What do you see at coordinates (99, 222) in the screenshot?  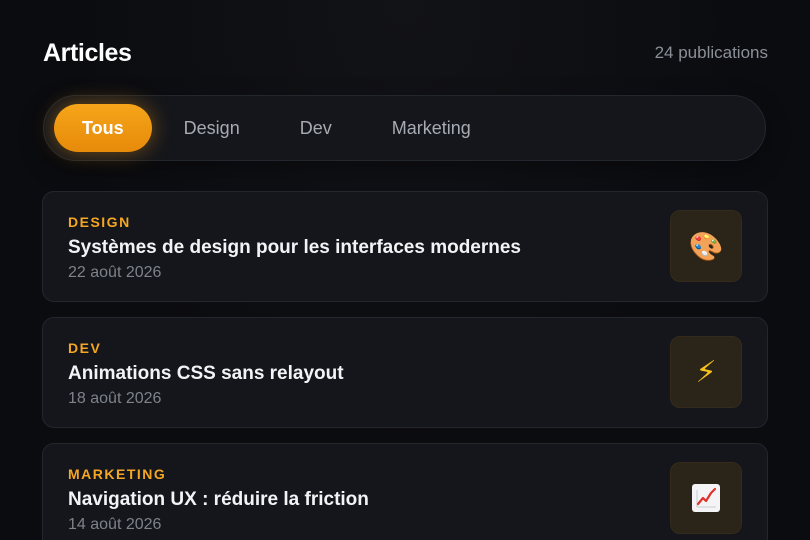 I see `article-category: DESIGN` at bounding box center [99, 222].